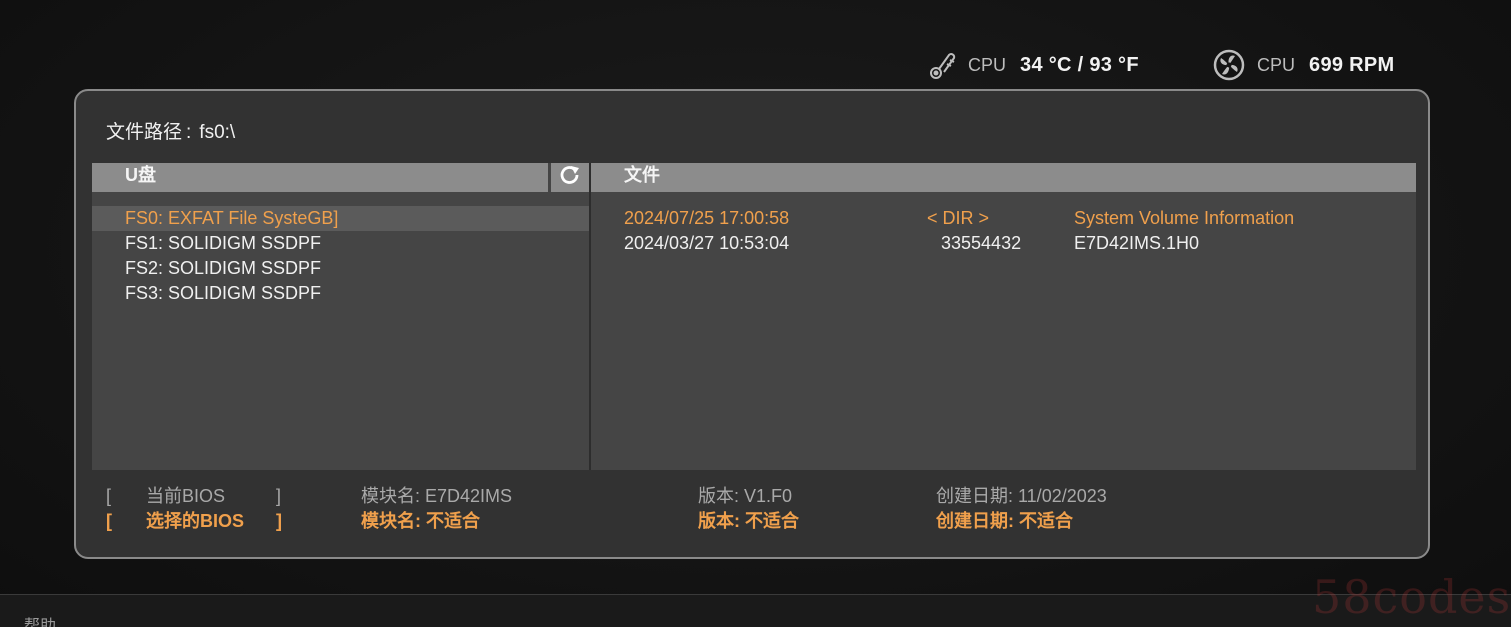 The image size is (1511, 627). What do you see at coordinates (340, 218) in the screenshot?
I see `drive-item-fs0: FS0: EXFAT File SysteGB]` at bounding box center [340, 218].